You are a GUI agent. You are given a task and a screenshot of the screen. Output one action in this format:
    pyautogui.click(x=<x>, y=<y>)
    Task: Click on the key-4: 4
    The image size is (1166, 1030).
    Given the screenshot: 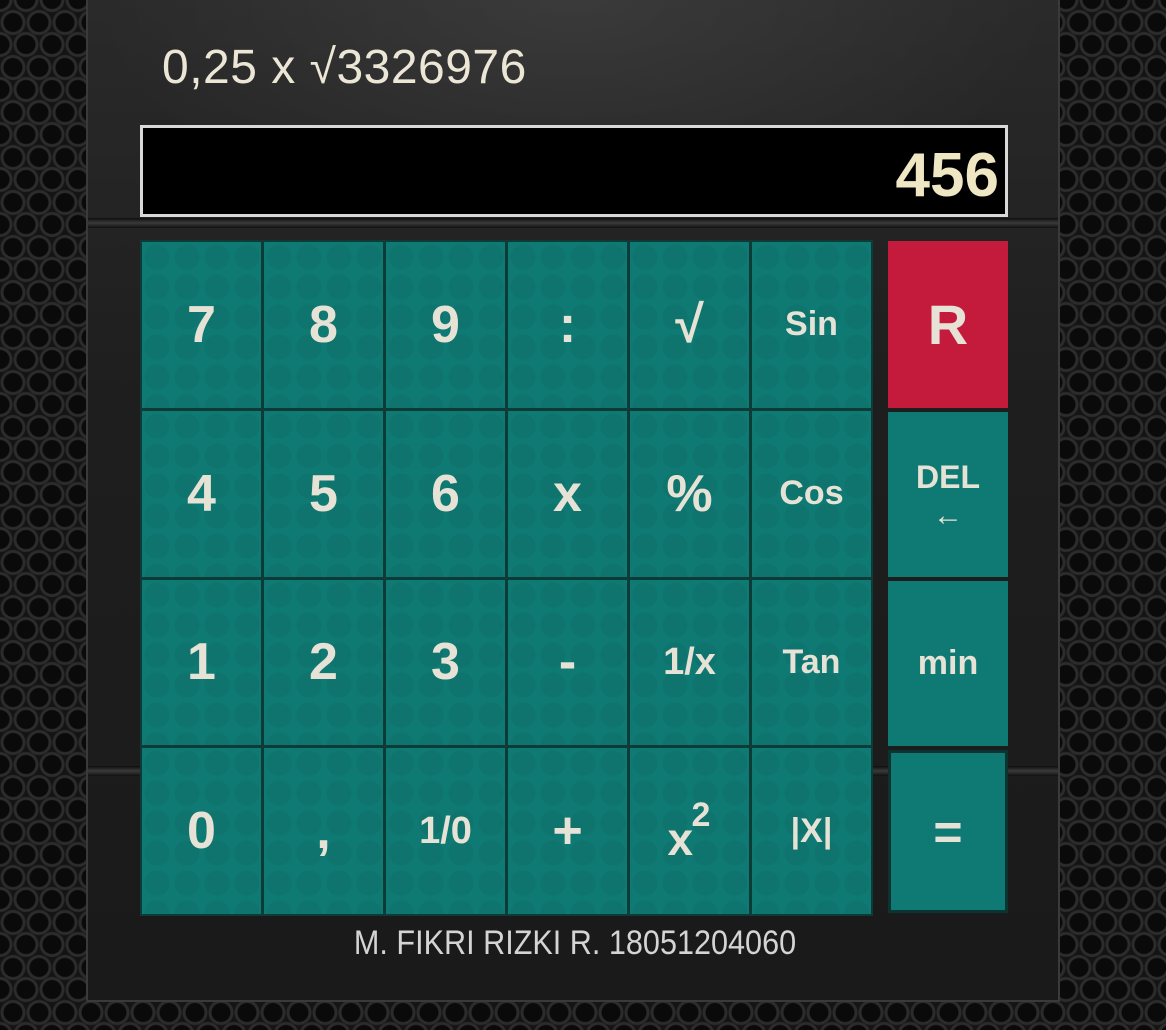 What is the action you would take?
    pyautogui.click(x=201, y=493)
    